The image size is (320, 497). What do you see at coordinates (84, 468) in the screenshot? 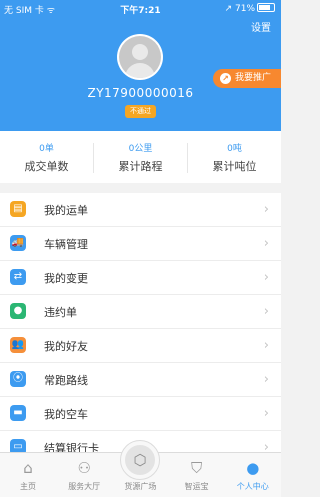
I see `services-icon: ⚇` at bounding box center [84, 468].